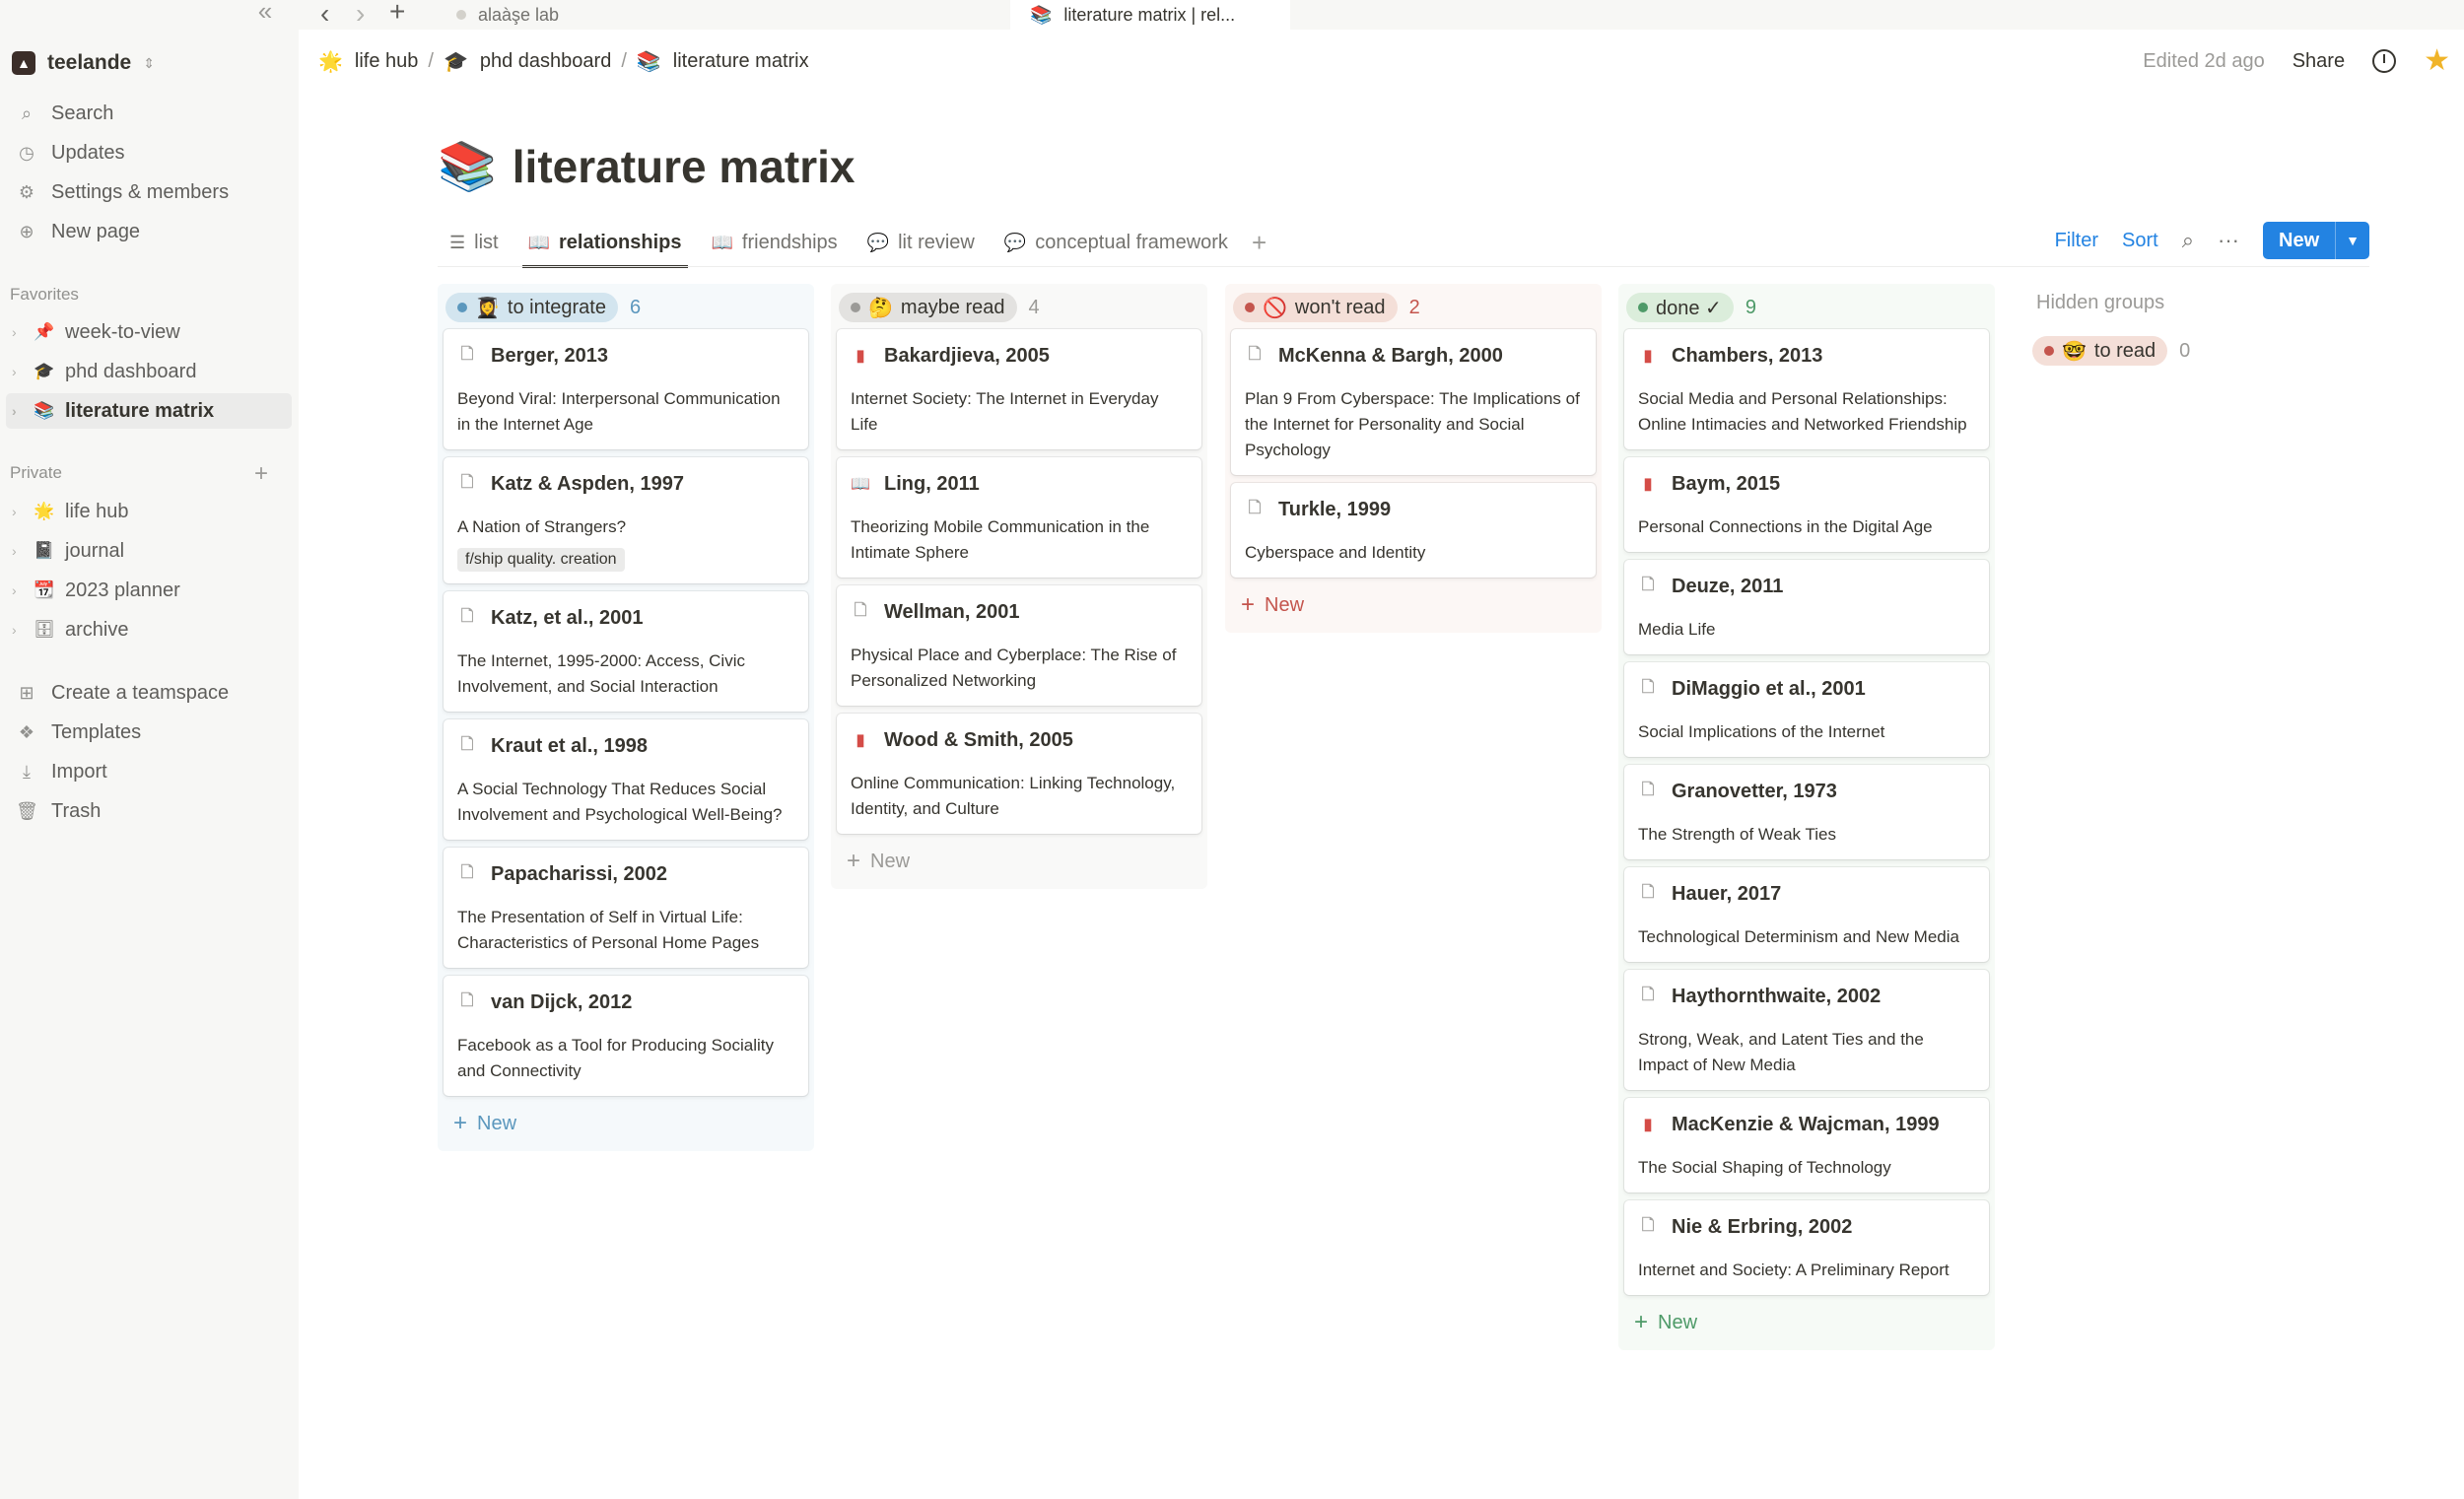  Describe the element at coordinates (324, 15) in the screenshot. I see `back-icon: ‹` at that location.